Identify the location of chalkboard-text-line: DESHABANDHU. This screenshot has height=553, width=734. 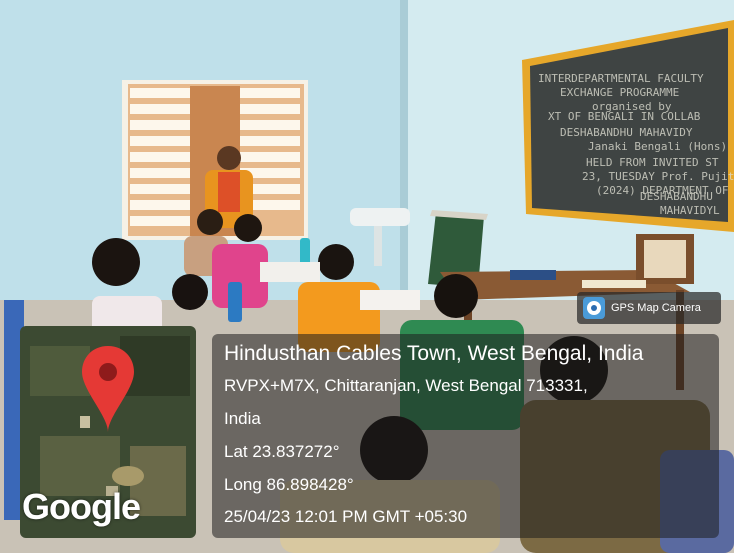
(676, 196).